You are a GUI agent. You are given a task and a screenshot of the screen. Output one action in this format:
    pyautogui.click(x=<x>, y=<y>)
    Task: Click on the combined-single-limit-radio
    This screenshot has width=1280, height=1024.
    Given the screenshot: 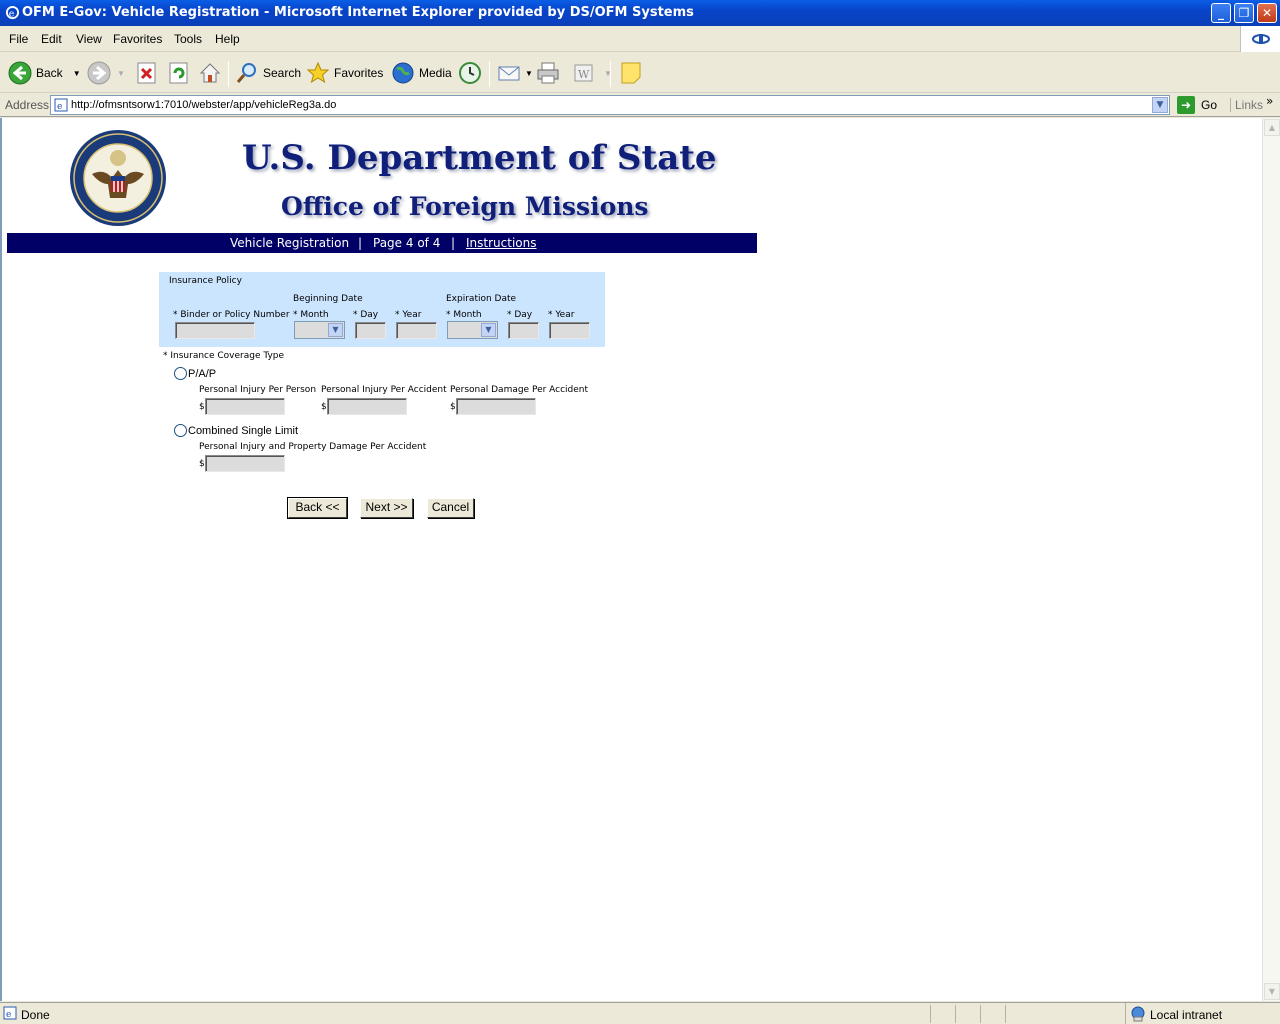 What is the action you would take?
    pyautogui.click(x=180, y=430)
    